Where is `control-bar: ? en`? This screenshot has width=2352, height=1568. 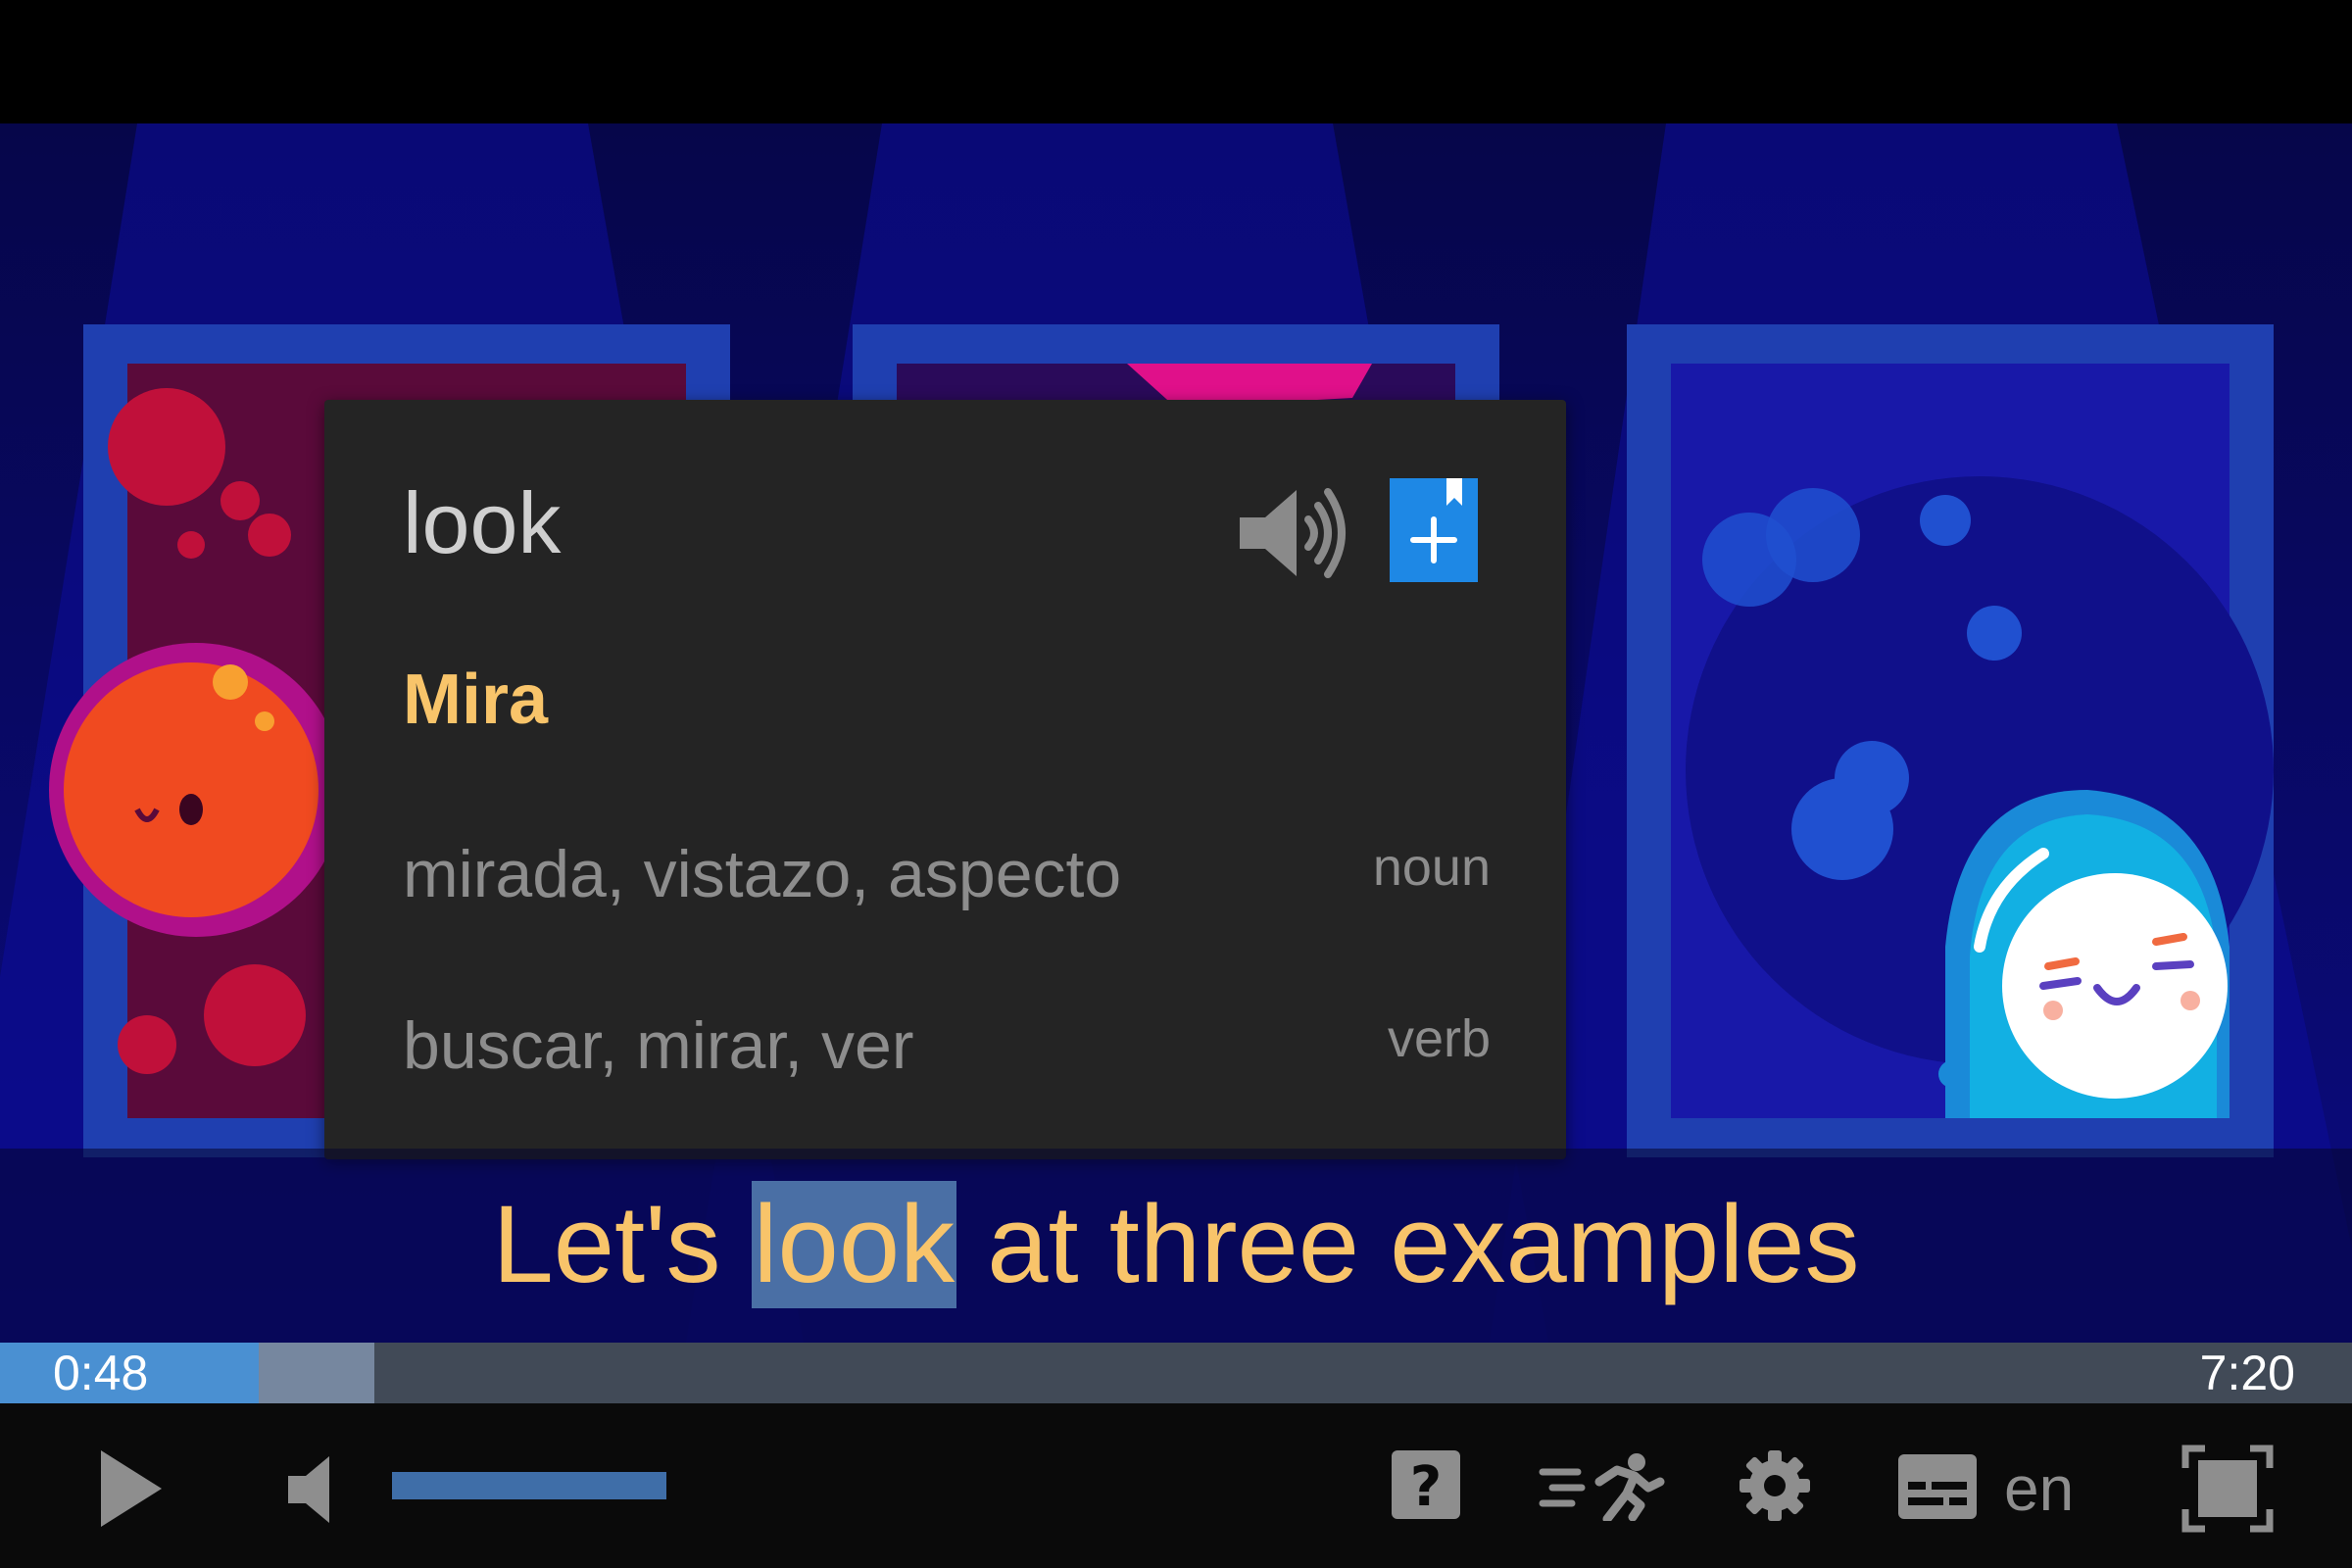 control-bar: ? en is located at coordinates (1176, 1485).